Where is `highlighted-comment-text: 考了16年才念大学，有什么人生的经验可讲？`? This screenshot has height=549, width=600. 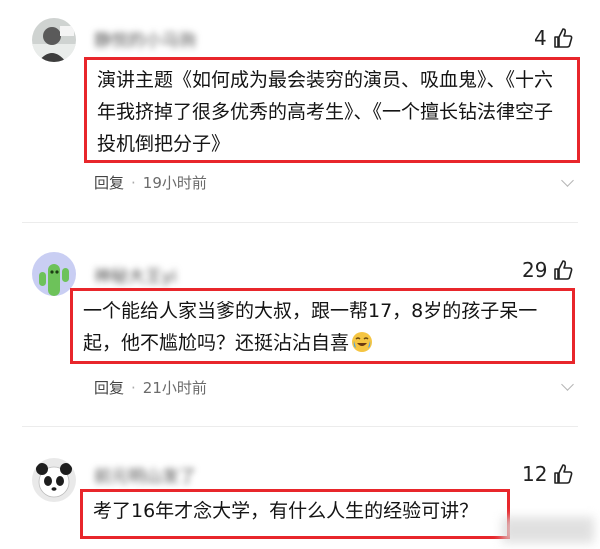 highlighted-comment-text: 考了16年才念大学，有什么人生的经验可讲？ is located at coordinates (295, 514).